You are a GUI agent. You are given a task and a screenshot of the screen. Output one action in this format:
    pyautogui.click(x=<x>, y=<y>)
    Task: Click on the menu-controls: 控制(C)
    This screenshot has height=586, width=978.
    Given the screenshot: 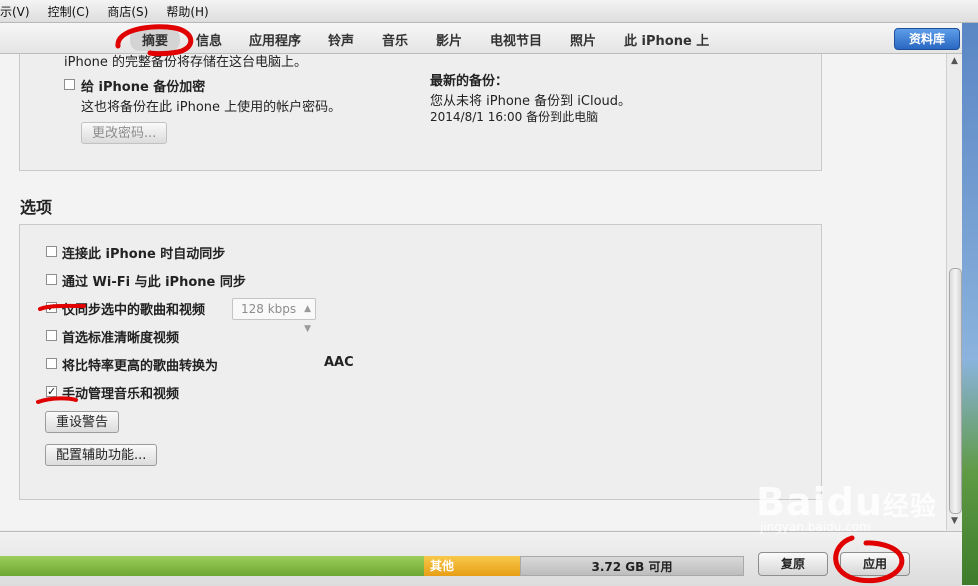 What is the action you would take?
    pyautogui.click(x=69, y=11)
    